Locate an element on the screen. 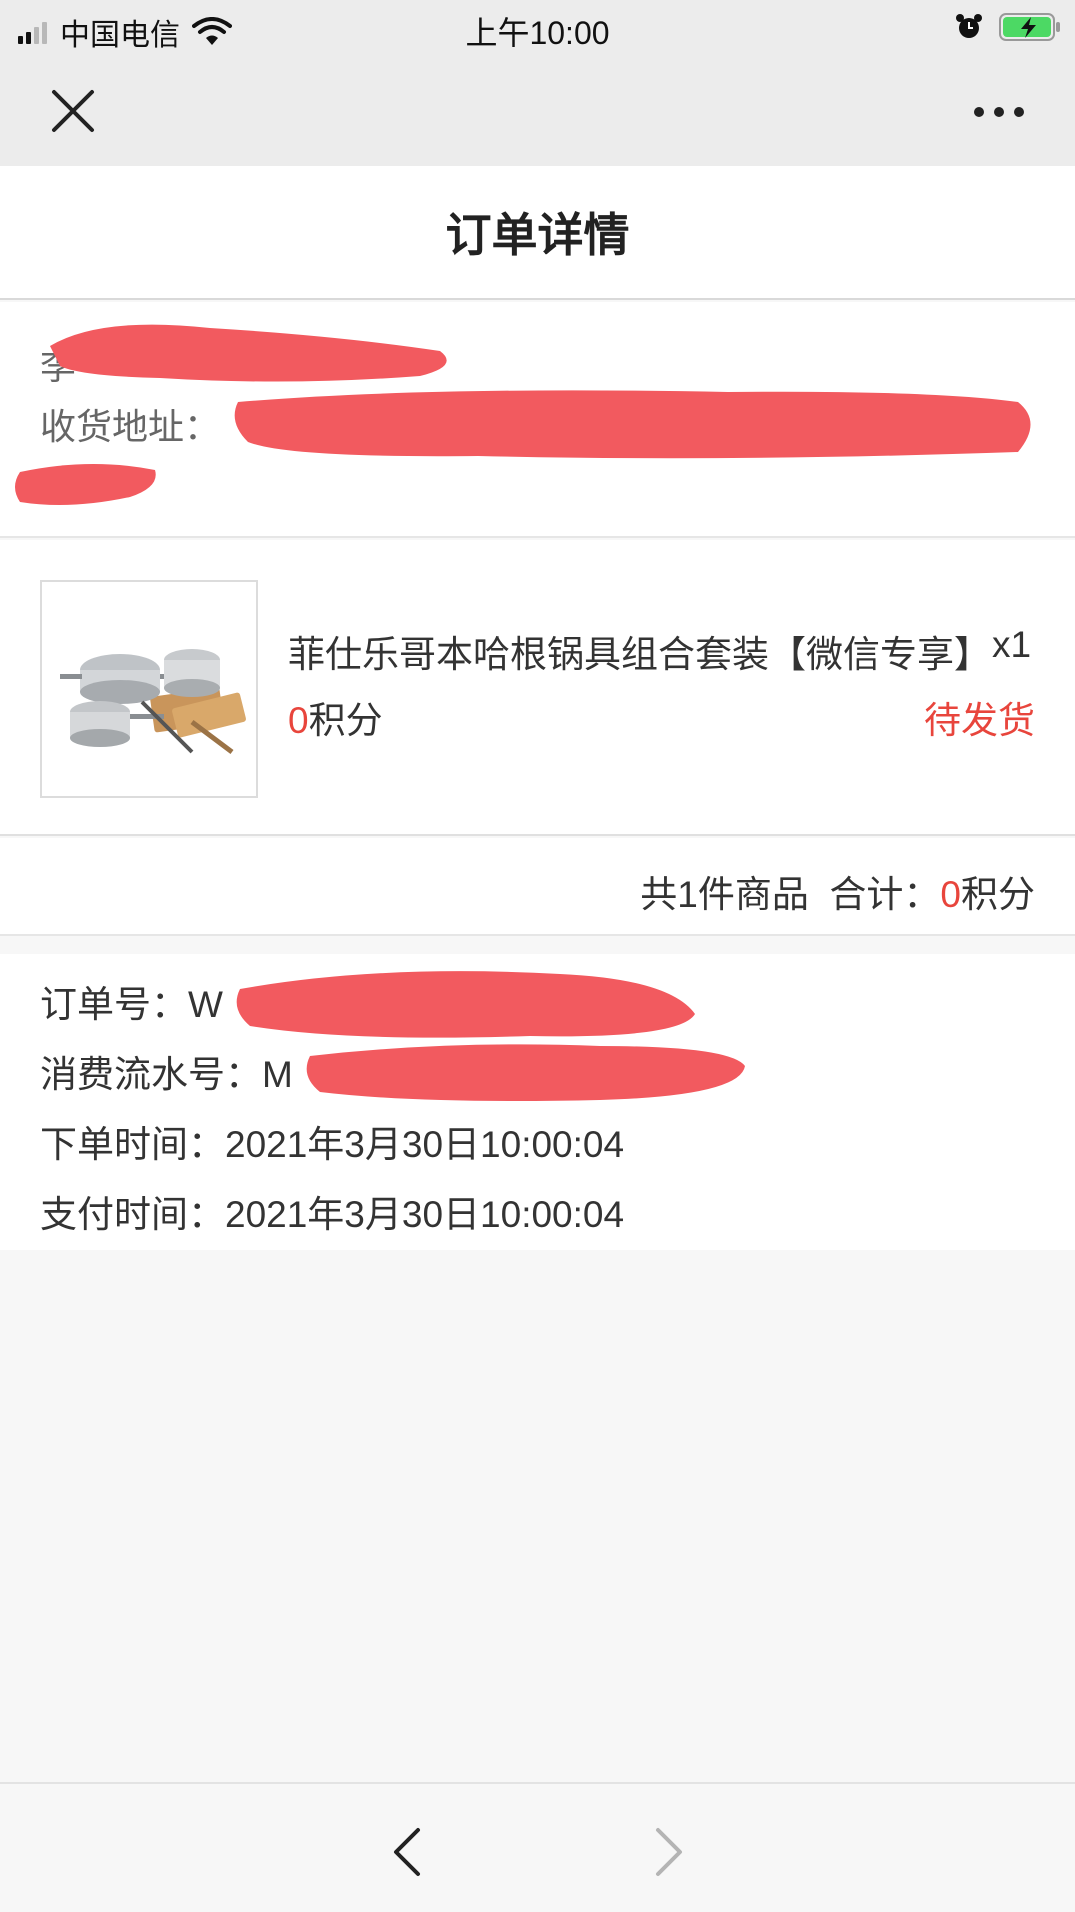  address-label: 收货地址： is located at coordinates (130, 426).